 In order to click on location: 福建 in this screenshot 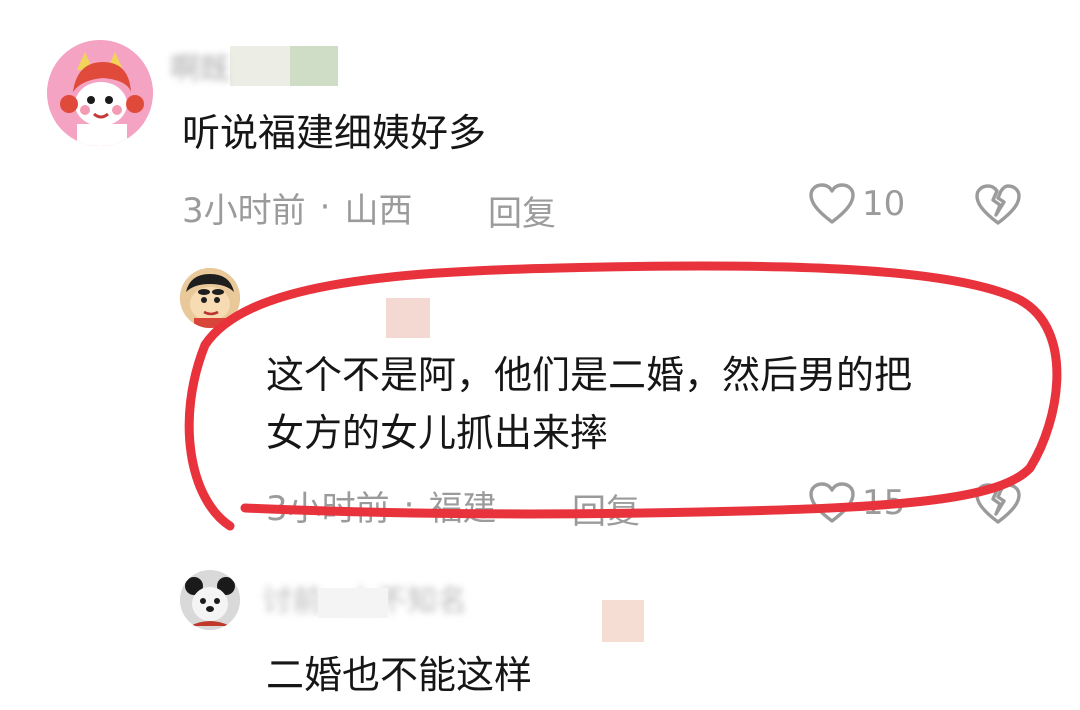, I will do `click(462, 508)`.